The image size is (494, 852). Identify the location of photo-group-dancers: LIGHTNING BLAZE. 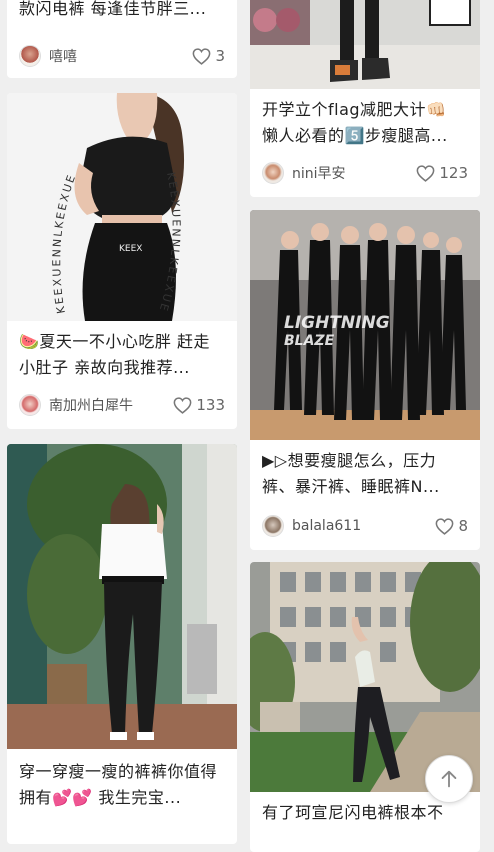
(365, 325).